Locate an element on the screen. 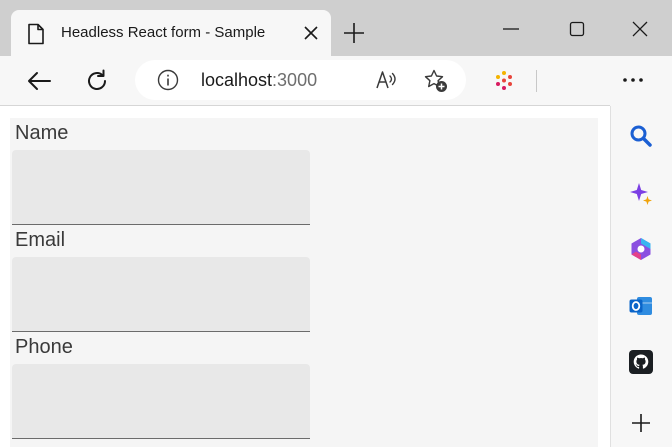 The image size is (672, 447). email-label: Email is located at coordinates (40, 240).